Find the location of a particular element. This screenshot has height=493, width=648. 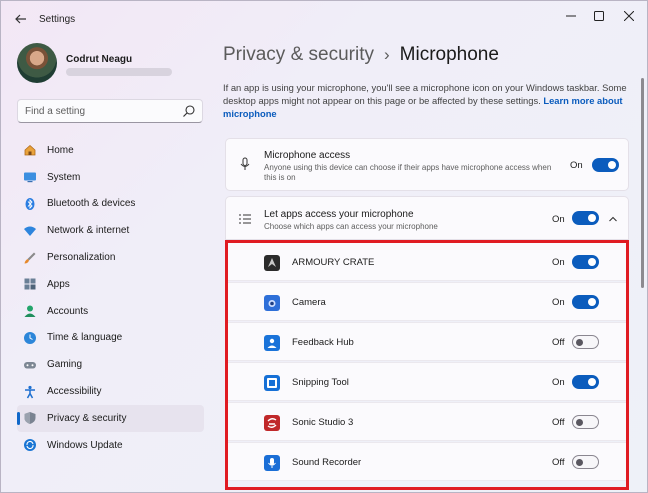

sidebar-item-time-language: Time & language is located at coordinates (110, 338).